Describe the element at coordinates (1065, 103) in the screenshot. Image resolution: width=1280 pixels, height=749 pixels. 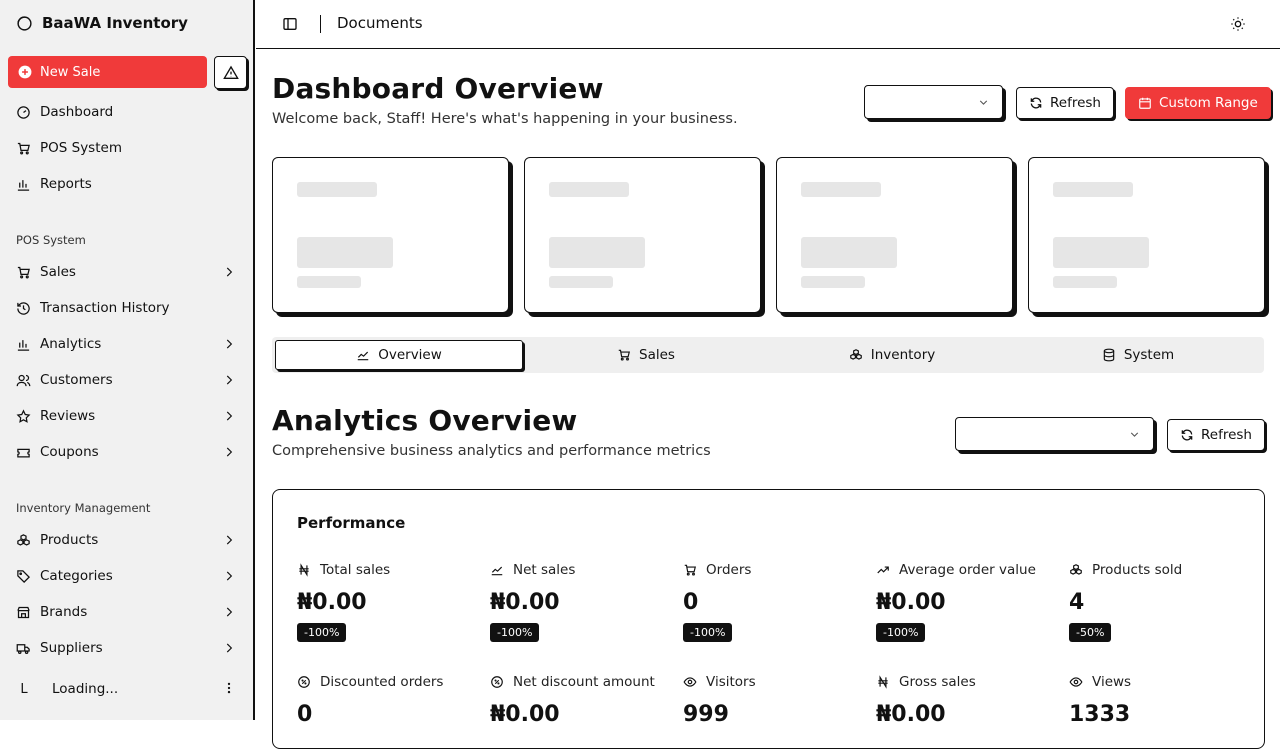
I see `refresh-button: Refresh` at that location.